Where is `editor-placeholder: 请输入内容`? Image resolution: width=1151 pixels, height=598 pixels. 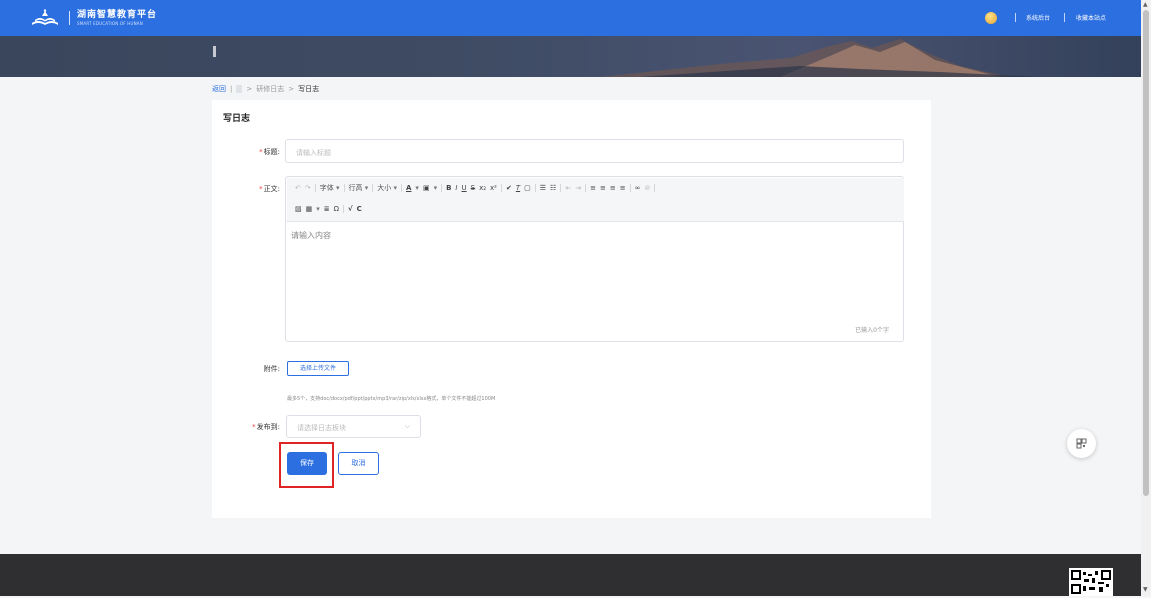 editor-placeholder: 请输入内容 is located at coordinates (311, 235).